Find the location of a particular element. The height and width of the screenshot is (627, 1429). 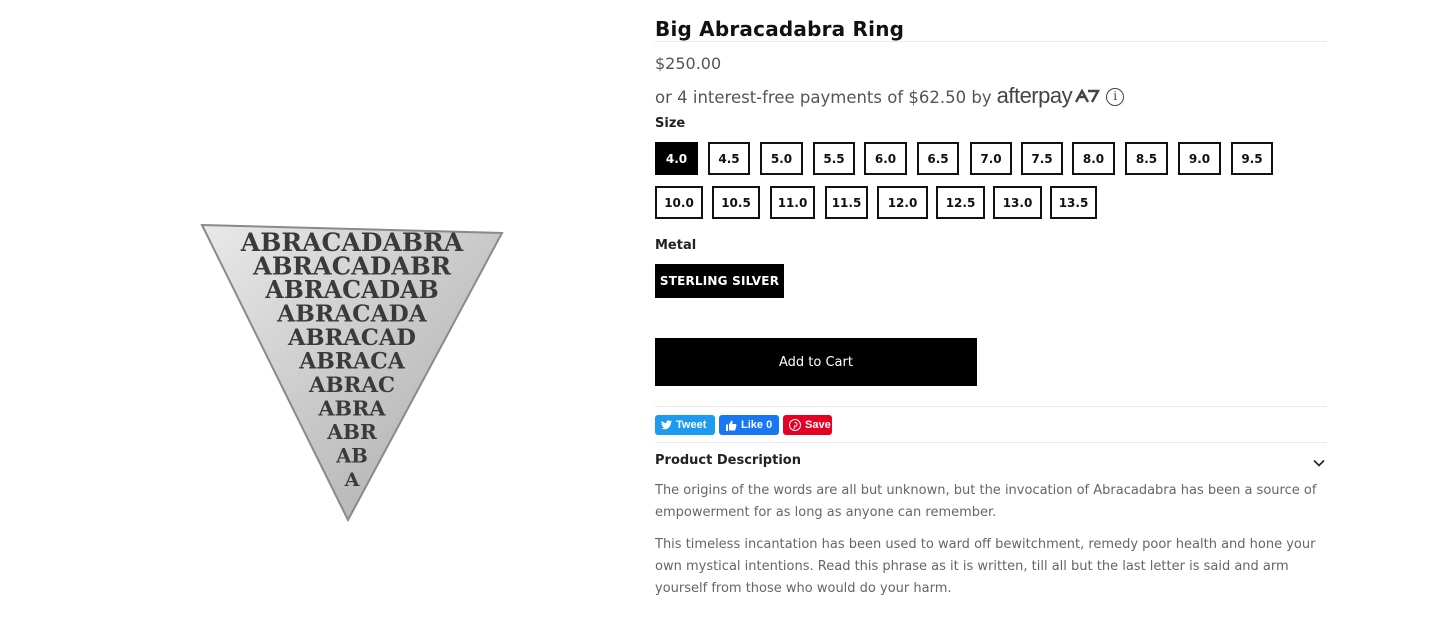

save-label: Save is located at coordinates (818, 425).